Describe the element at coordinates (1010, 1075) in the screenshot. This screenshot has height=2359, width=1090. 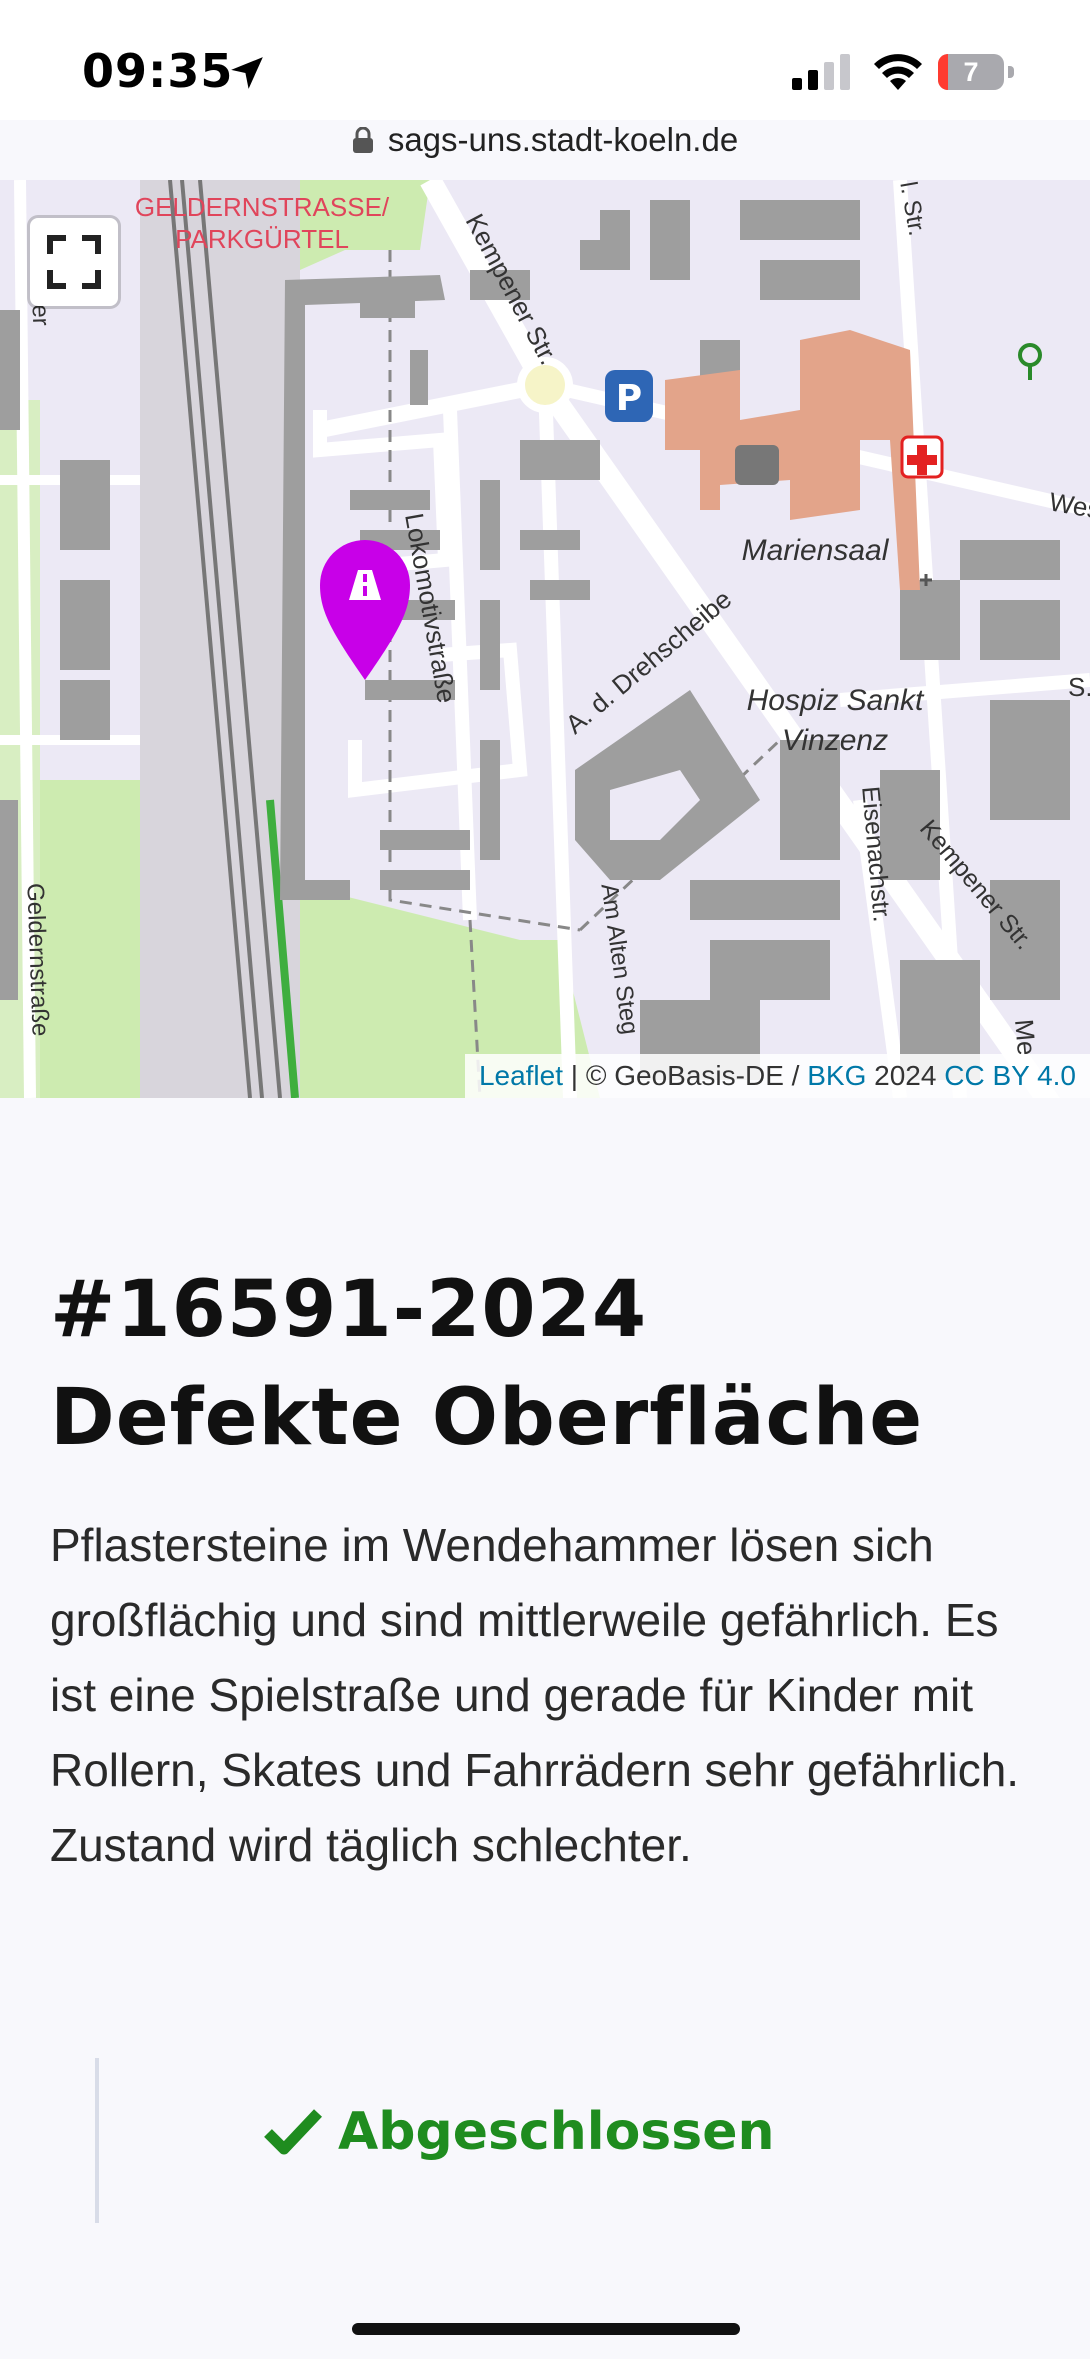
I see `license-link: CC BY 4.0` at that location.